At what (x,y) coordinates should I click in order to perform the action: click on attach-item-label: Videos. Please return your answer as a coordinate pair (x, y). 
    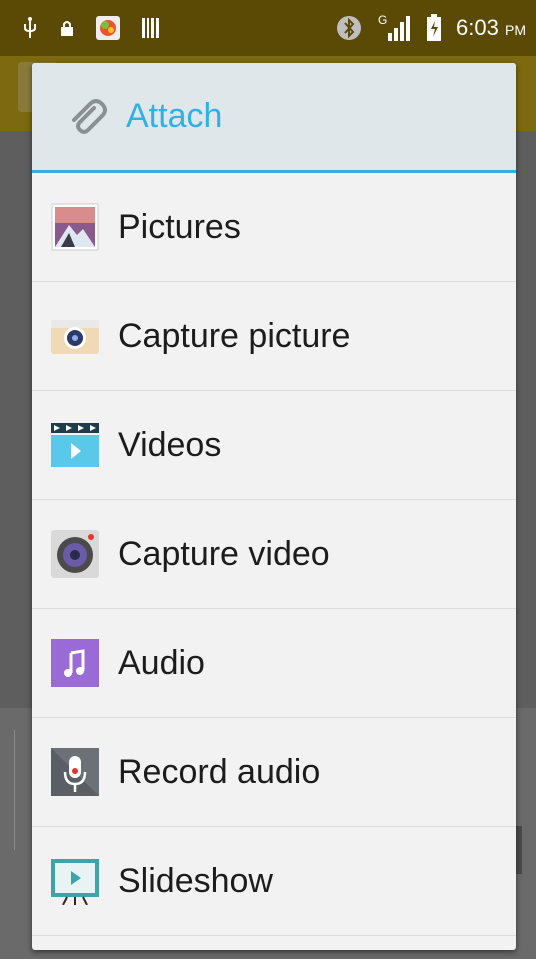
    Looking at the image, I should click on (170, 444).